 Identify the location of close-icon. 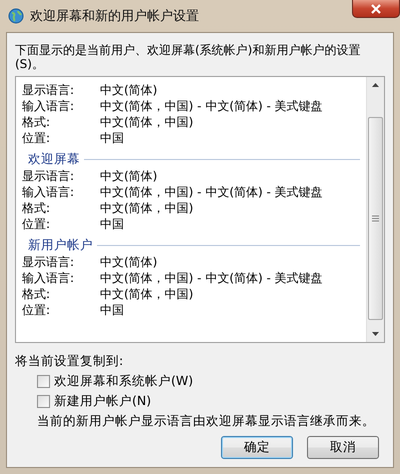
(376, 9).